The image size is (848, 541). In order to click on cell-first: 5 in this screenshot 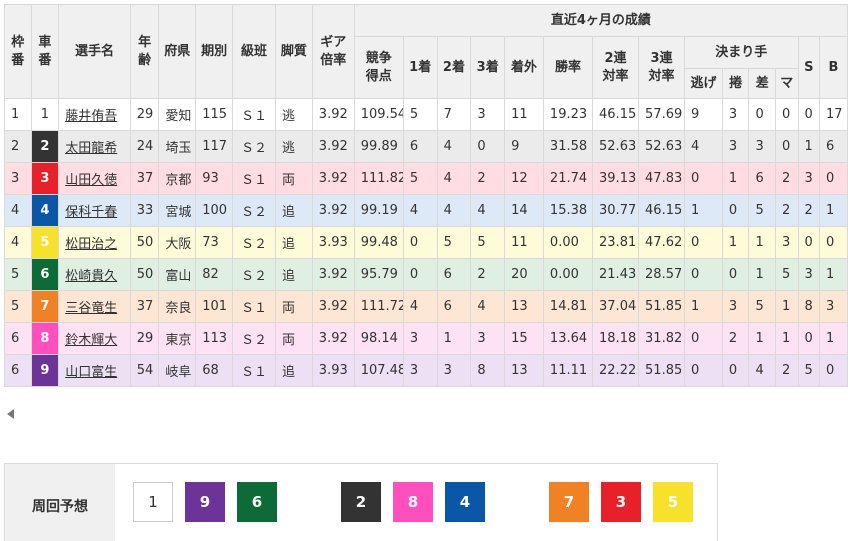, I will do `click(420, 114)`.